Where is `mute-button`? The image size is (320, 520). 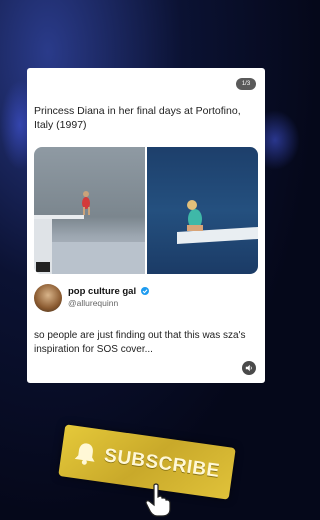 mute-button is located at coordinates (249, 368).